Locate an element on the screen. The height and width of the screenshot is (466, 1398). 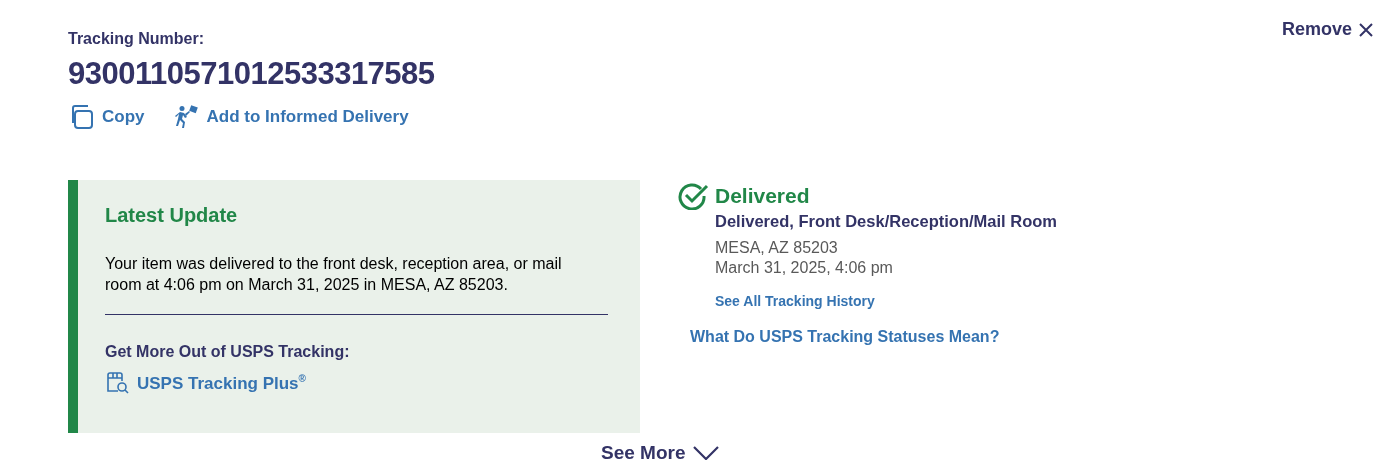
tracking-number: 9300110571012533317585 is located at coordinates (252, 74).